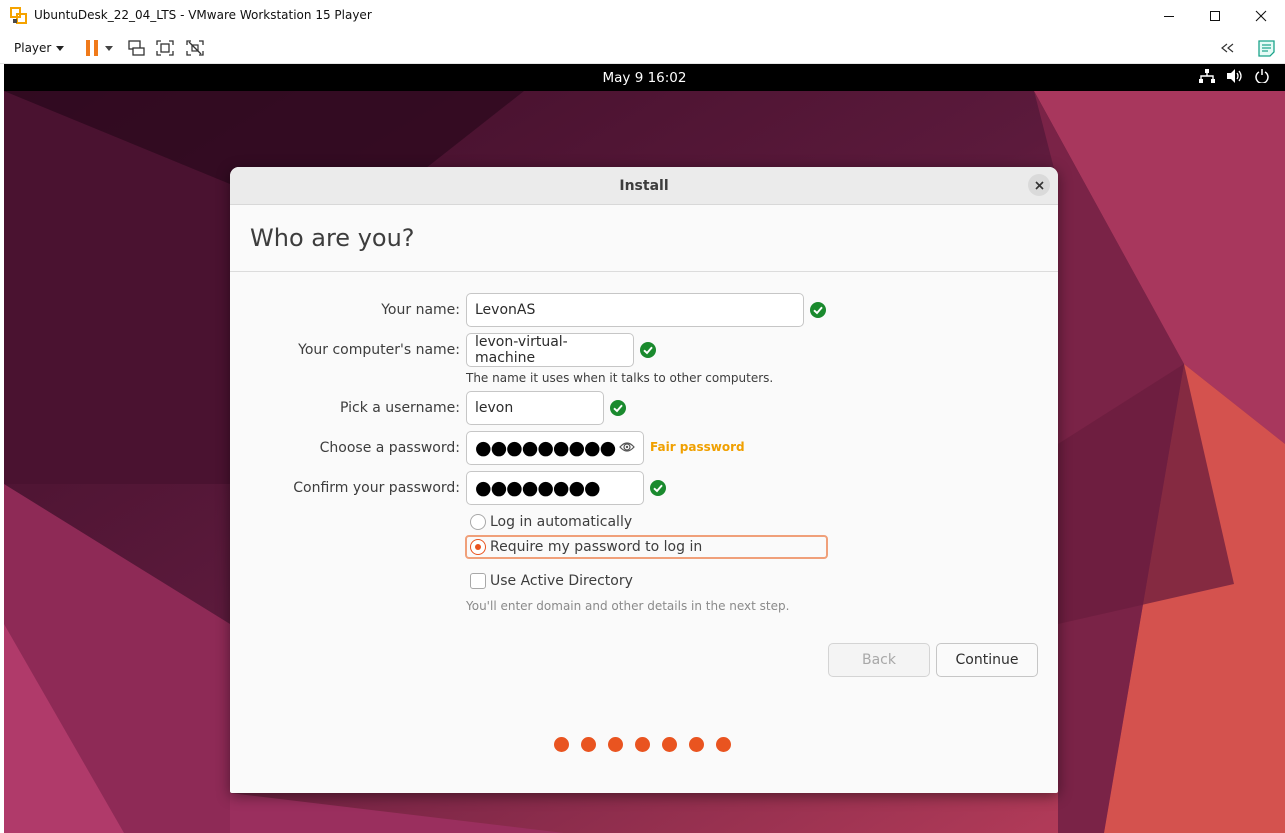 The width and height of the screenshot is (1285, 833). I want to click on computer-name-input: levon-virtual-machine, so click(550, 350).